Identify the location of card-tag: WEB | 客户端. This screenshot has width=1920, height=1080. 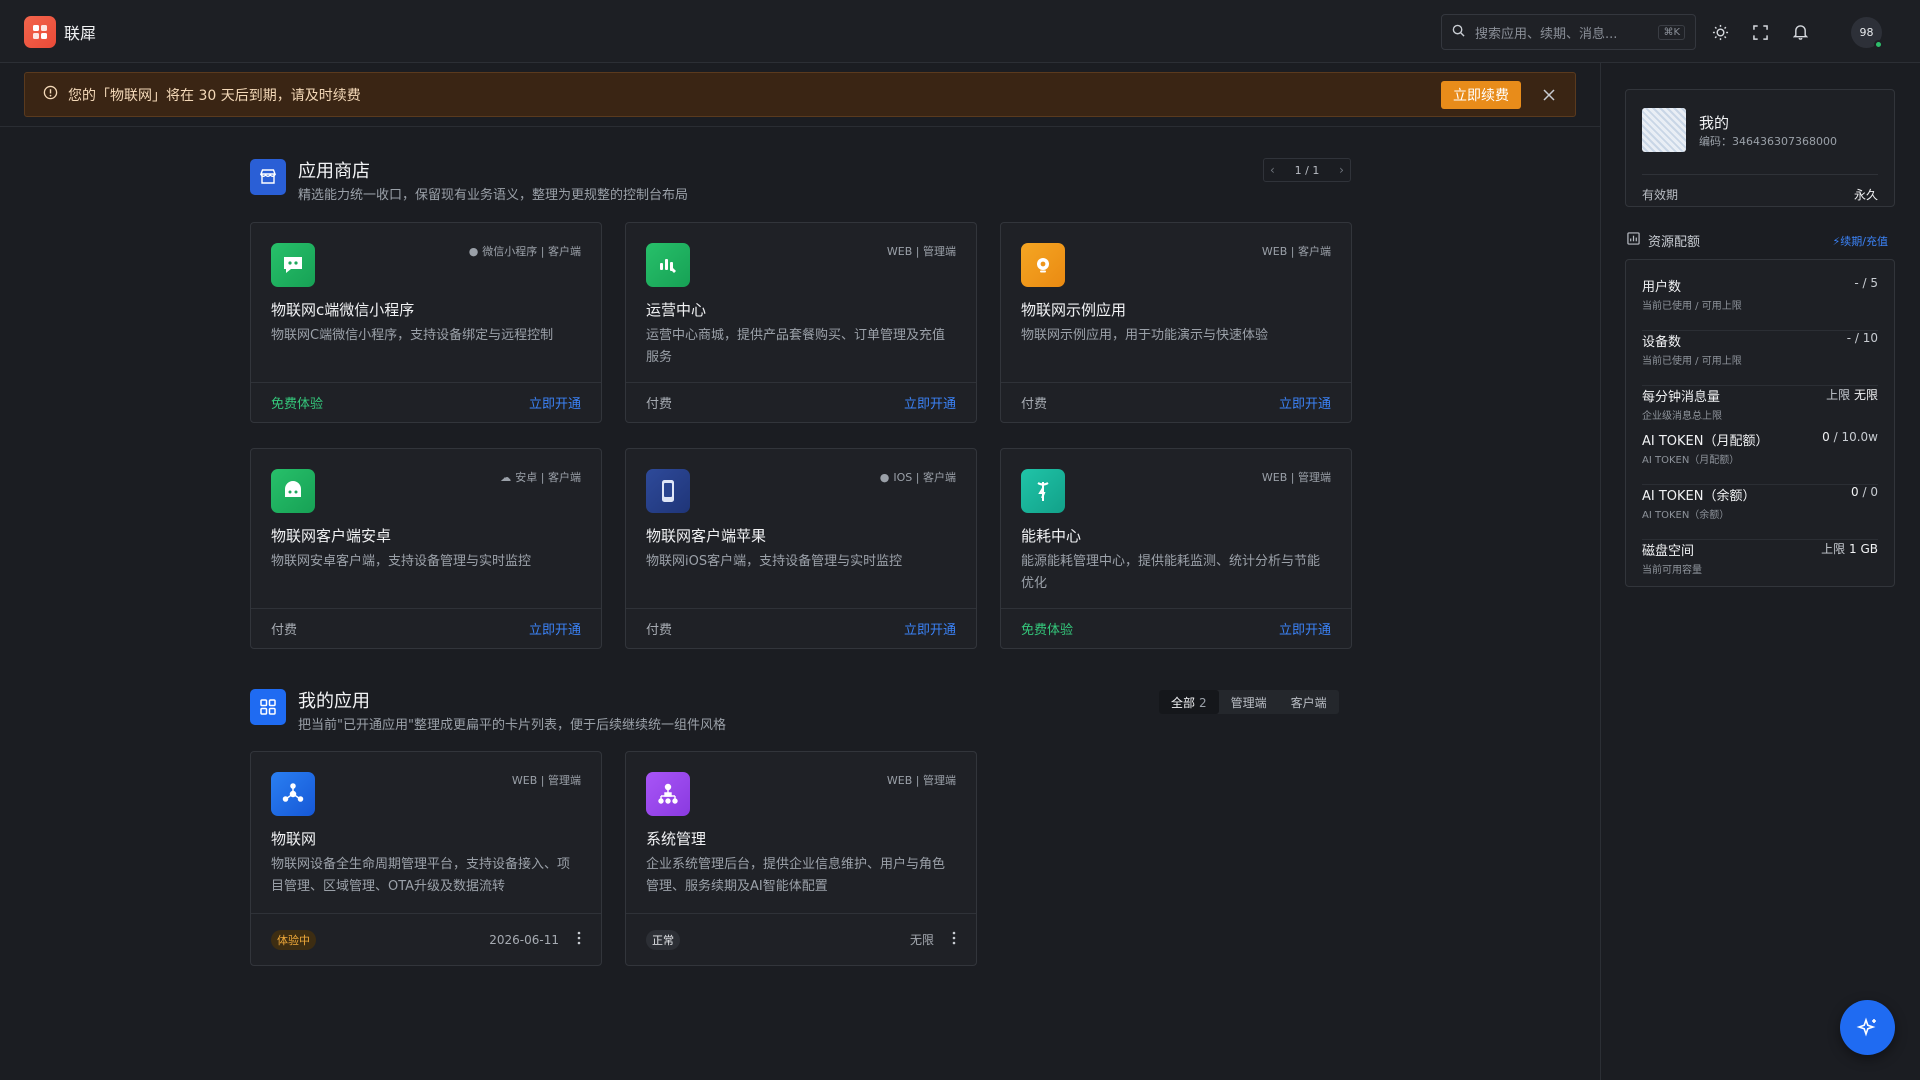
(1296, 251).